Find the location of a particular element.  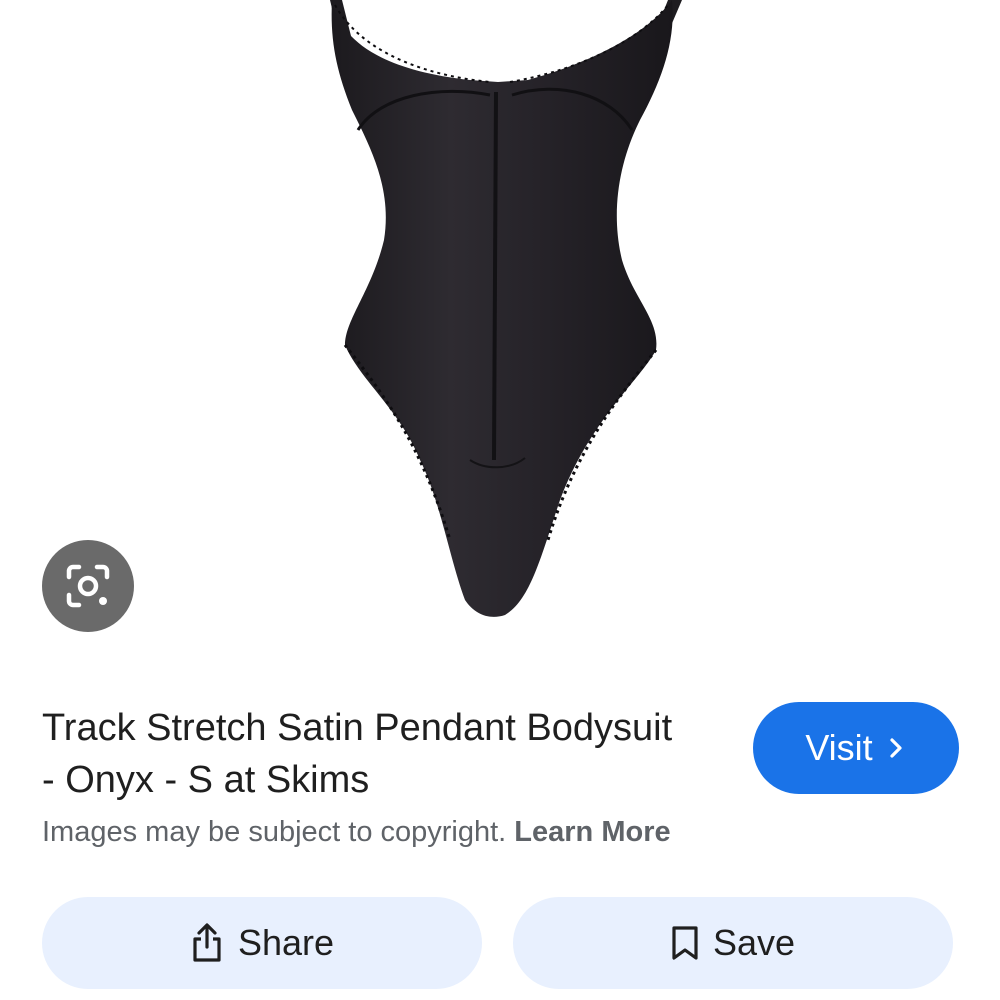

copyright-text: Images may be subject to copyright. is located at coordinates (278, 832).